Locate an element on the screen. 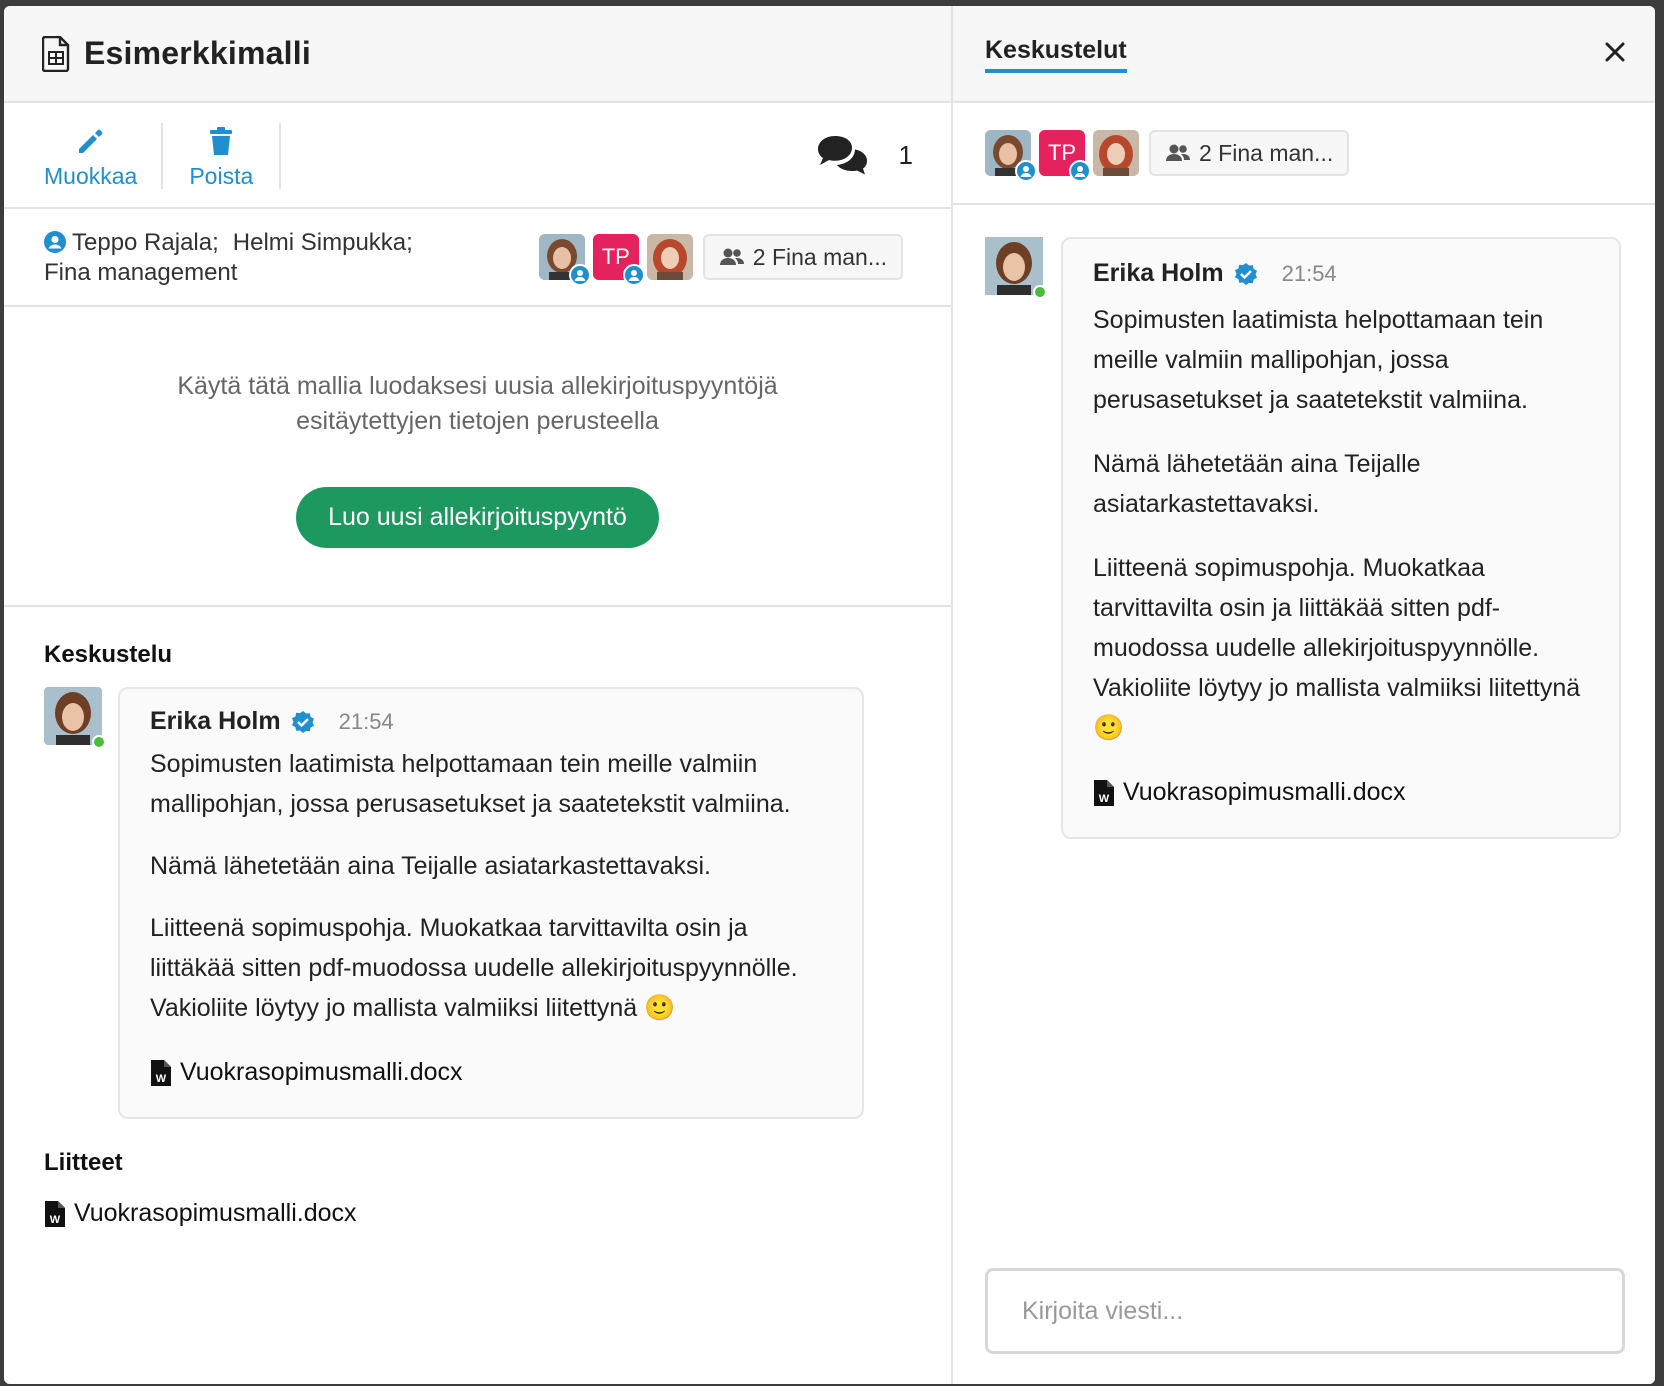 This screenshot has width=1664, height=1386. template-title: Esimerkkimalli is located at coordinates (197, 53).